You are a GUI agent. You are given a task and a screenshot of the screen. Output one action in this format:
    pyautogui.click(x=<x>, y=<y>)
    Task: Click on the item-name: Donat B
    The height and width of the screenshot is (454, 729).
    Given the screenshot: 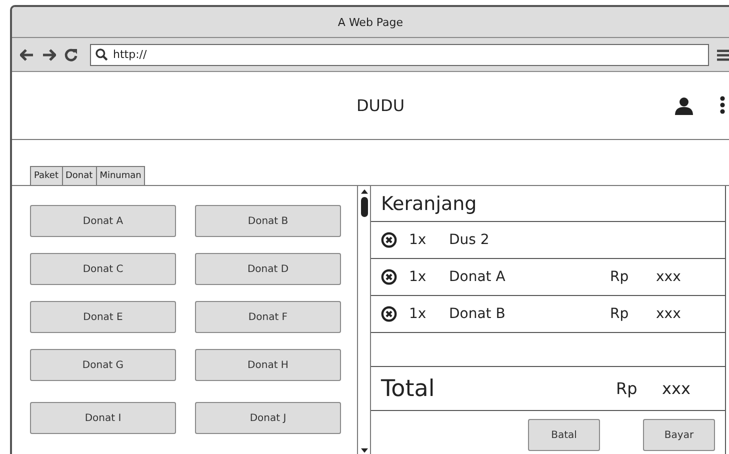 What is the action you would take?
    pyautogui.click(x=477, y=314)
    